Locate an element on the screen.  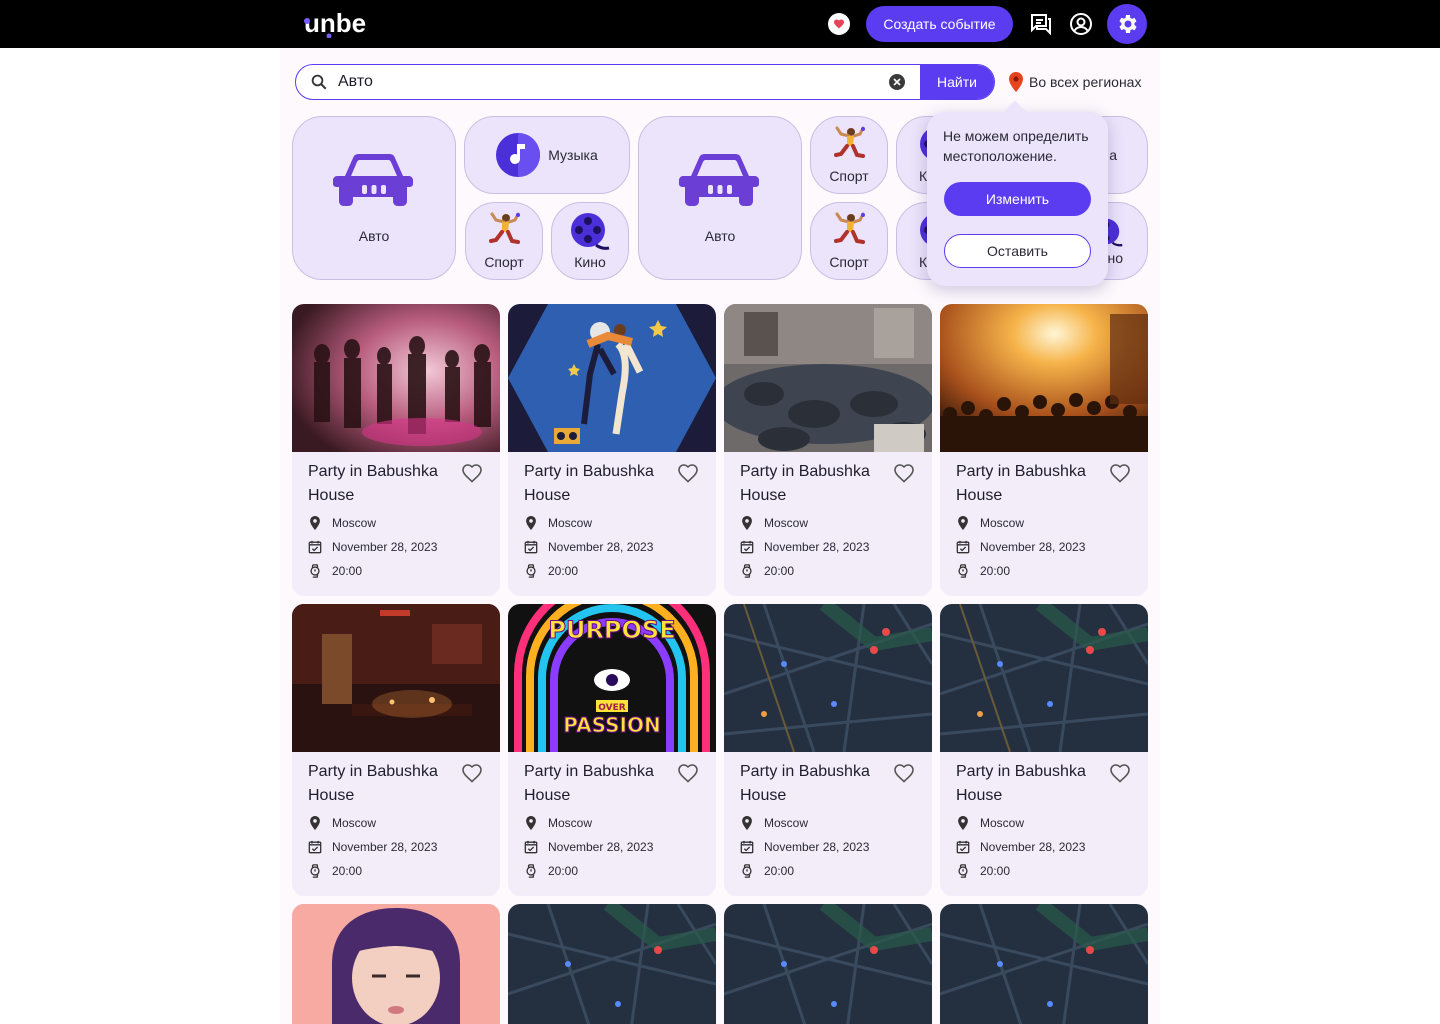
gear-icon is located at coordinates (1128, 24).